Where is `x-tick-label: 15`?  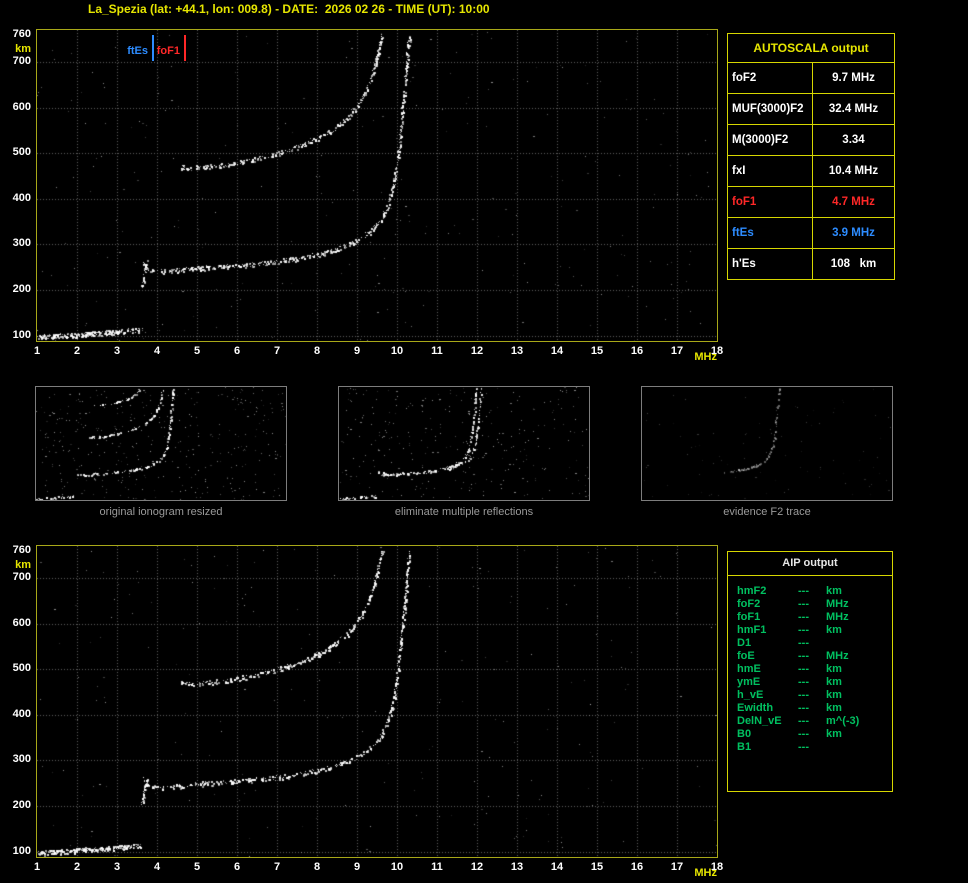 x-tick-label: 15 is located at coordinates (597, 867).